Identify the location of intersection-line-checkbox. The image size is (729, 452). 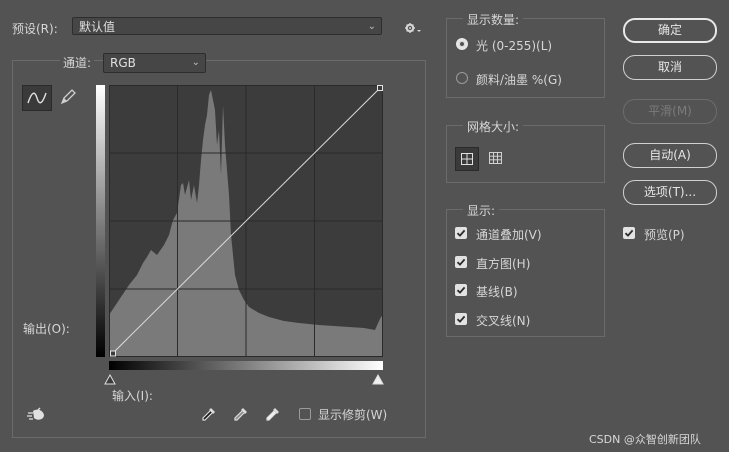
(461, 320).